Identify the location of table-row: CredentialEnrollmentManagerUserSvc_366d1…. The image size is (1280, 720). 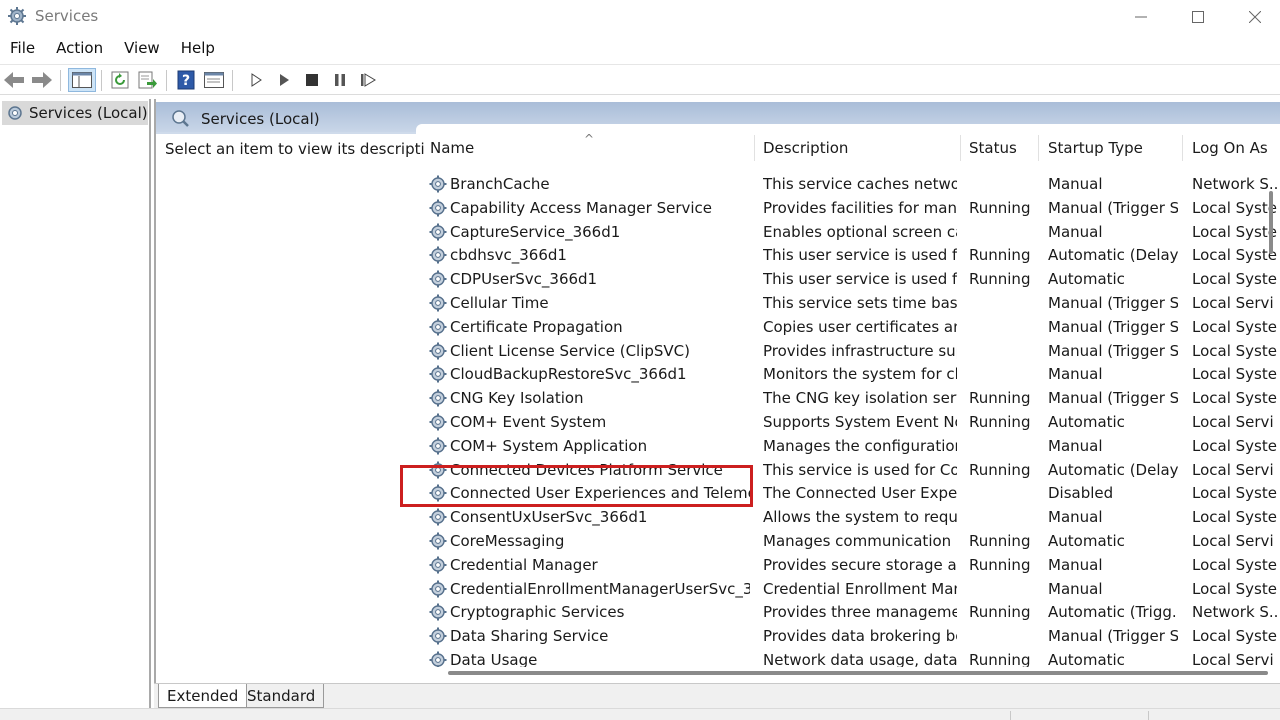
(852, 589).